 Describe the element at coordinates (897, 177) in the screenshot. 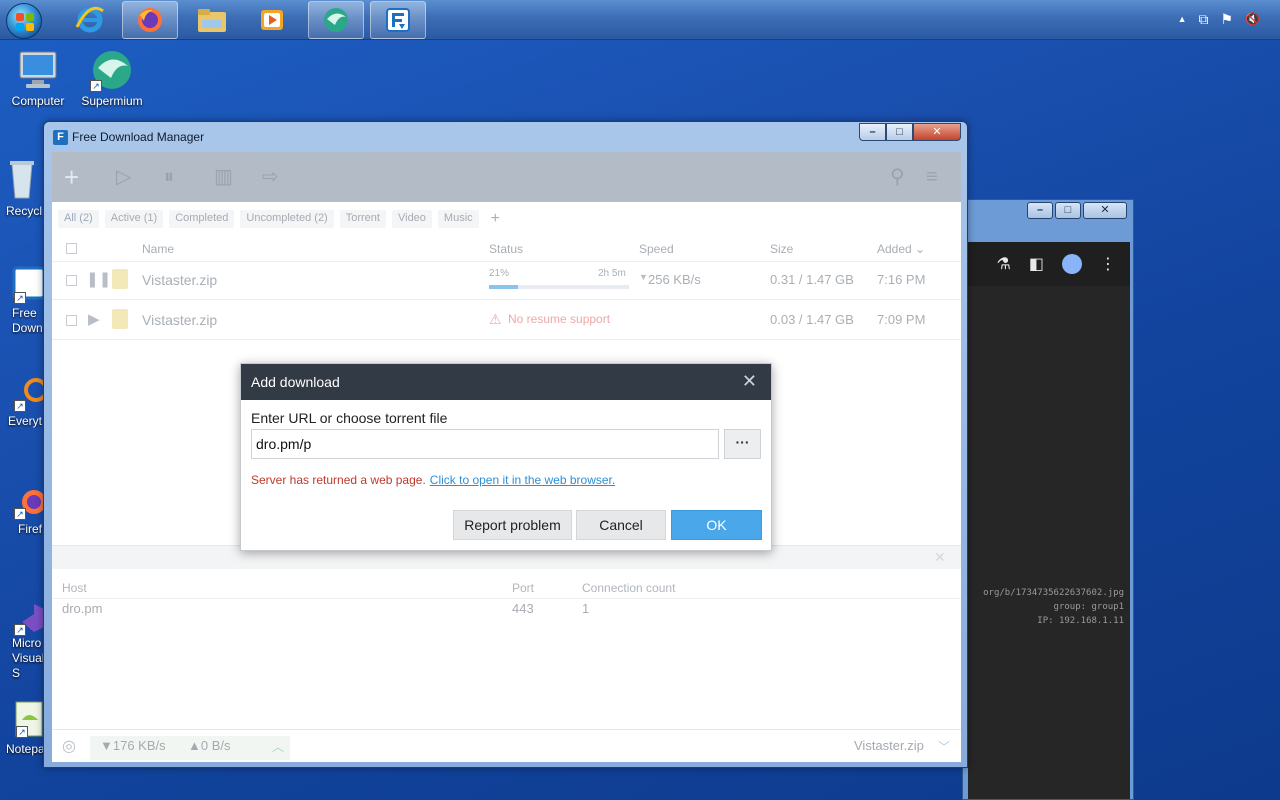

I see `search-icon: ⚲` at that location.